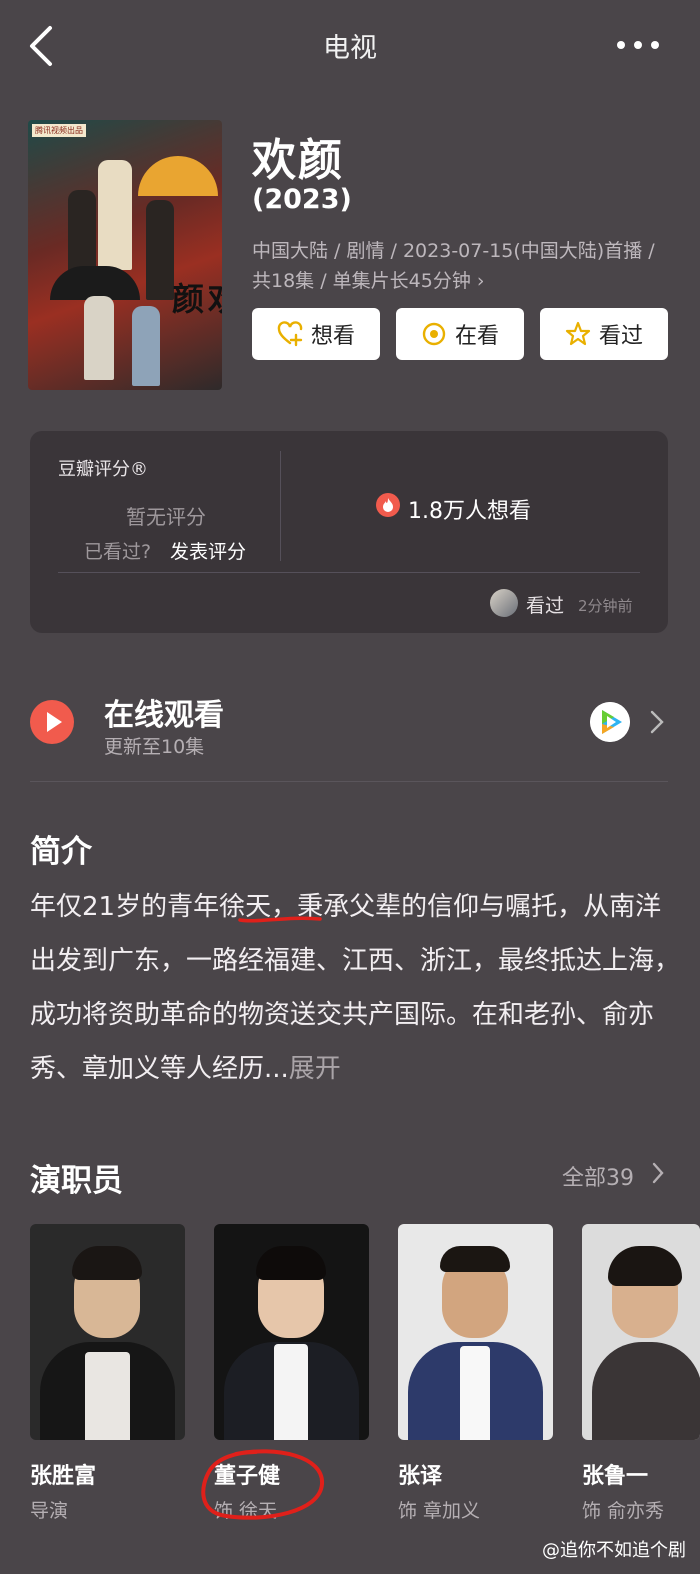  I want to click on chevron-right-icon: ›, so click(480, 281).